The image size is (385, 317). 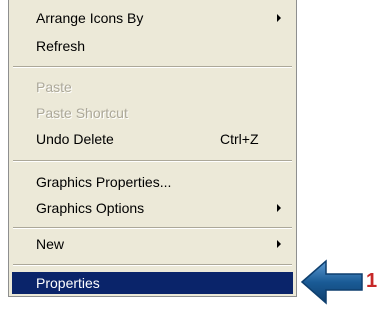 What do you see at coordinates (152, 208) in the screenshot?
I see `menu-item-graphics-options: Graphics Options` at bounding box center [152, 208].